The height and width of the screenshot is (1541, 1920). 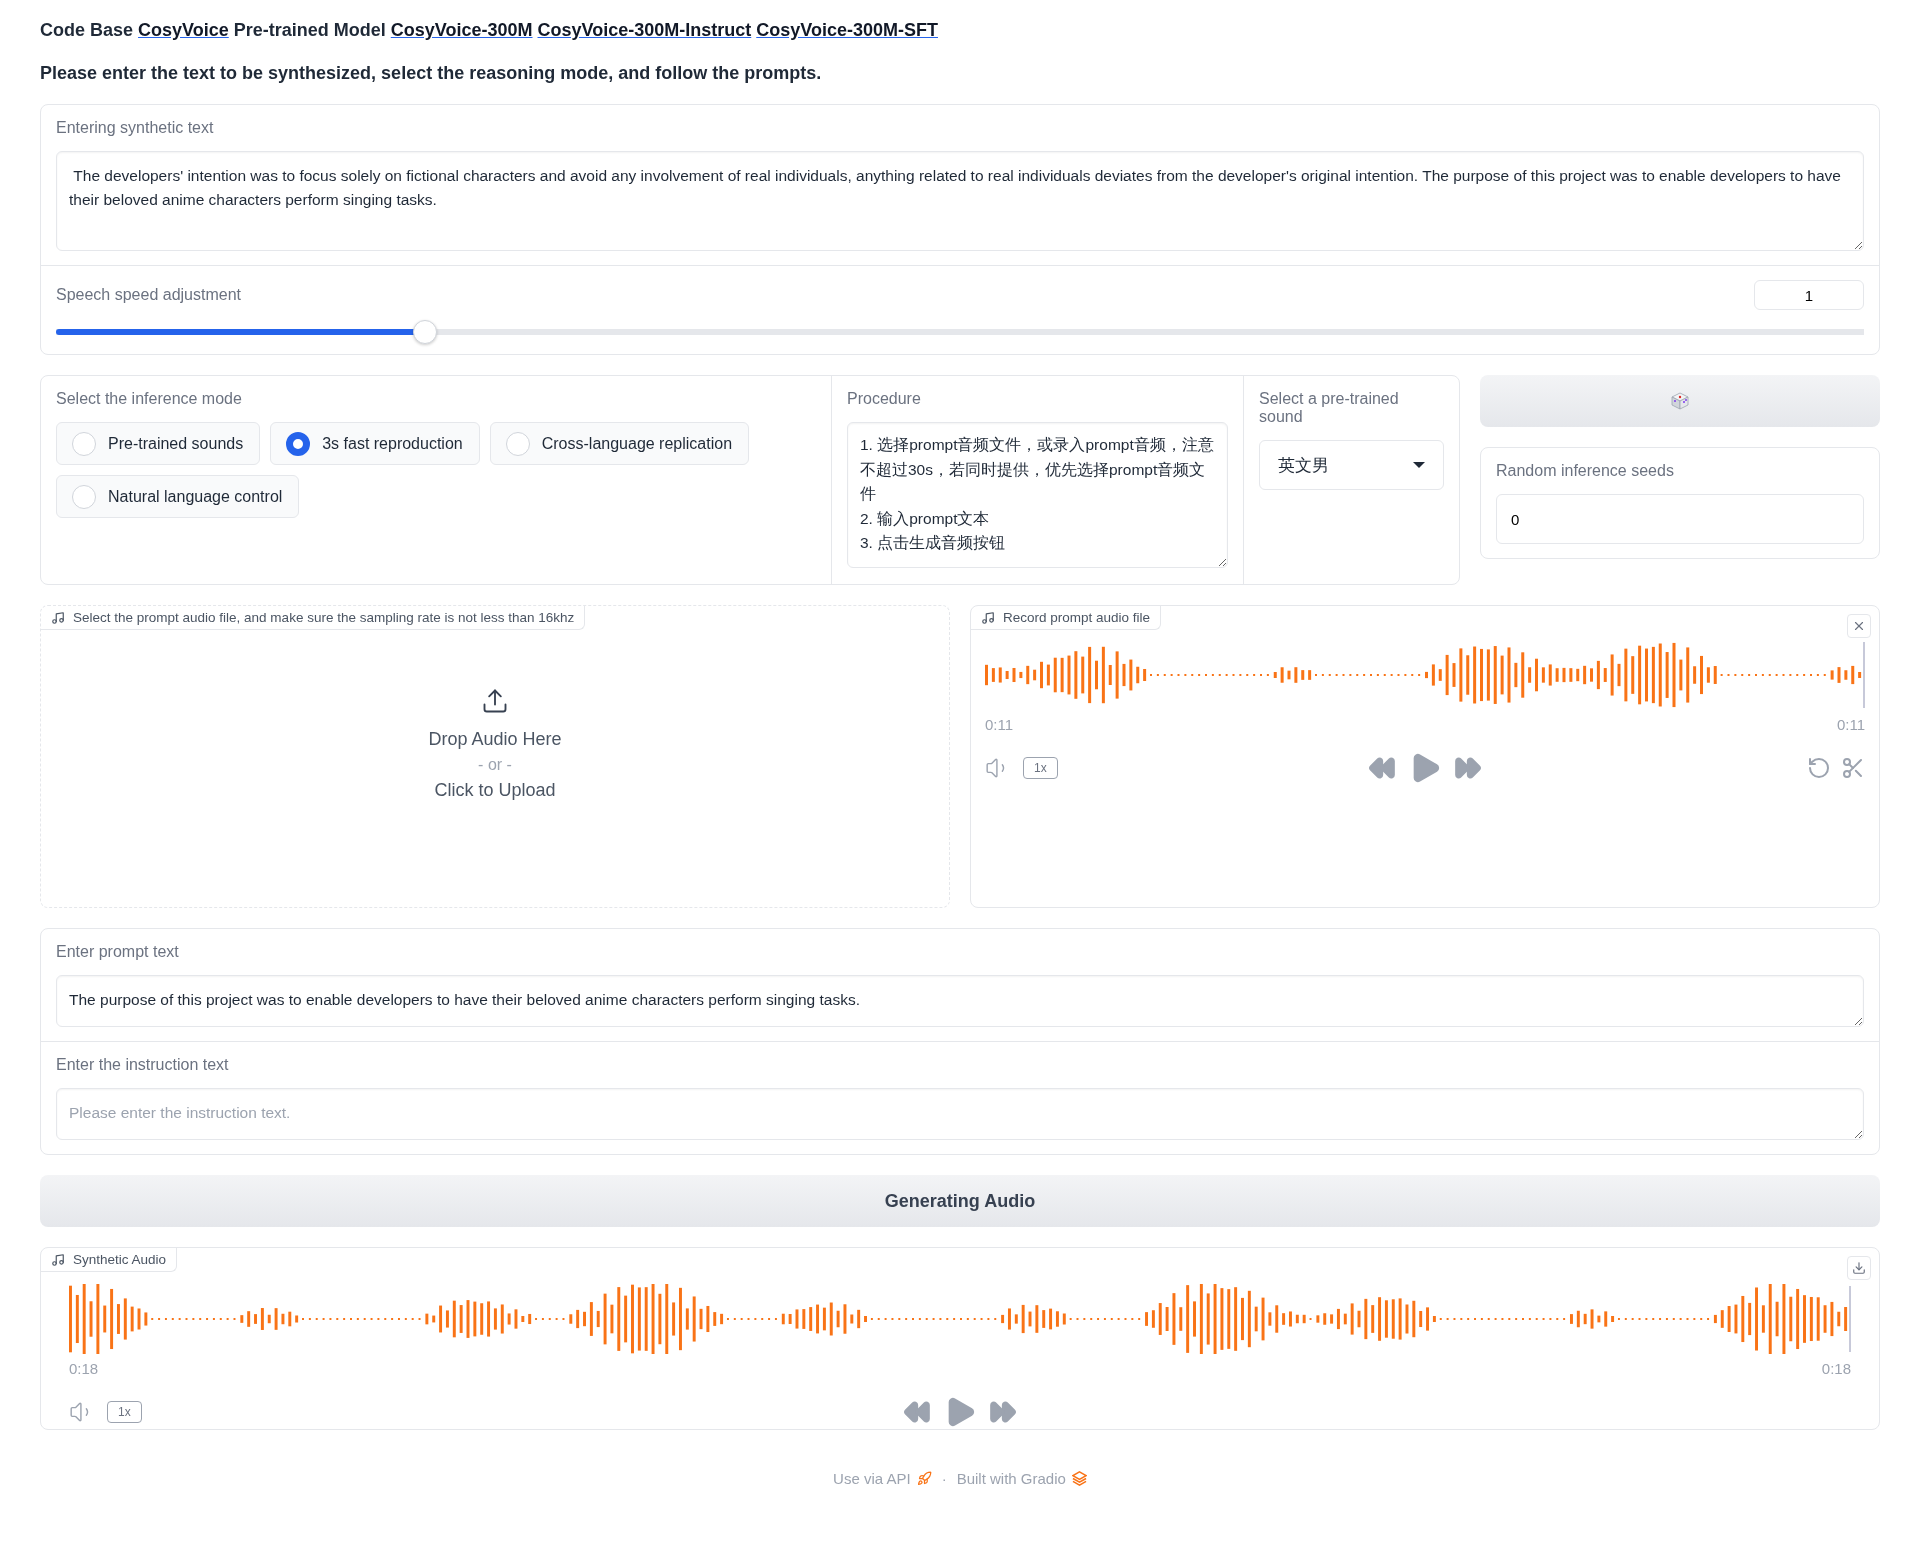 What do you see at coordinates (1680, 401) in the screenshot?
I see `dice-icon` at bounding box center [1680, 401].